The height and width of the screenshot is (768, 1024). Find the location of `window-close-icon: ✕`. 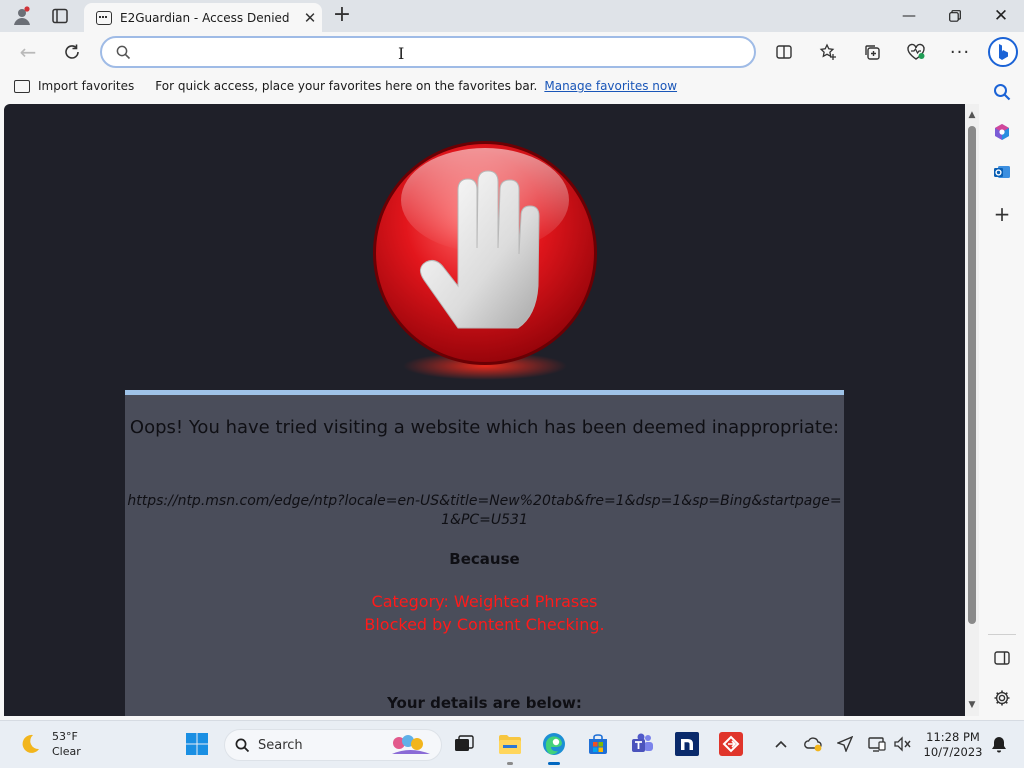

window-close-icon: ✕ is located at coordinates (1001, 16).